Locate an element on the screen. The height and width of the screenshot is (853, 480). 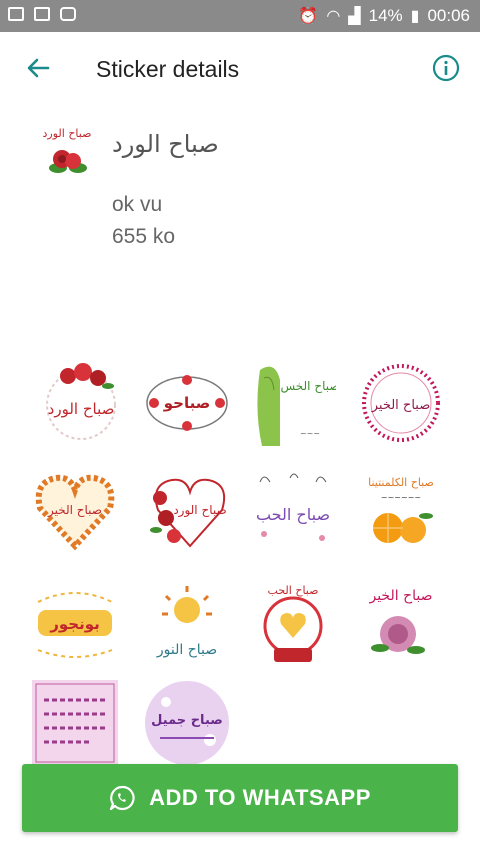
app-bar: Sticker details is located at coordinates (240, 70).